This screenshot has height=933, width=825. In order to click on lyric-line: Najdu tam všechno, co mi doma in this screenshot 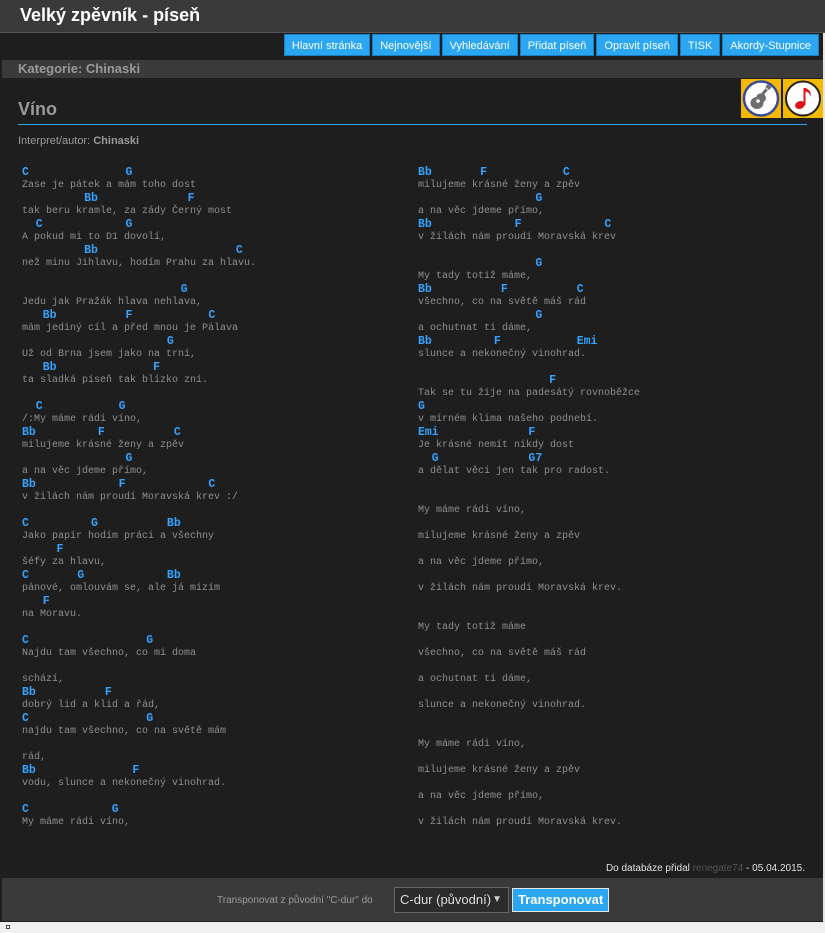, I will do `click(109, 653)`.